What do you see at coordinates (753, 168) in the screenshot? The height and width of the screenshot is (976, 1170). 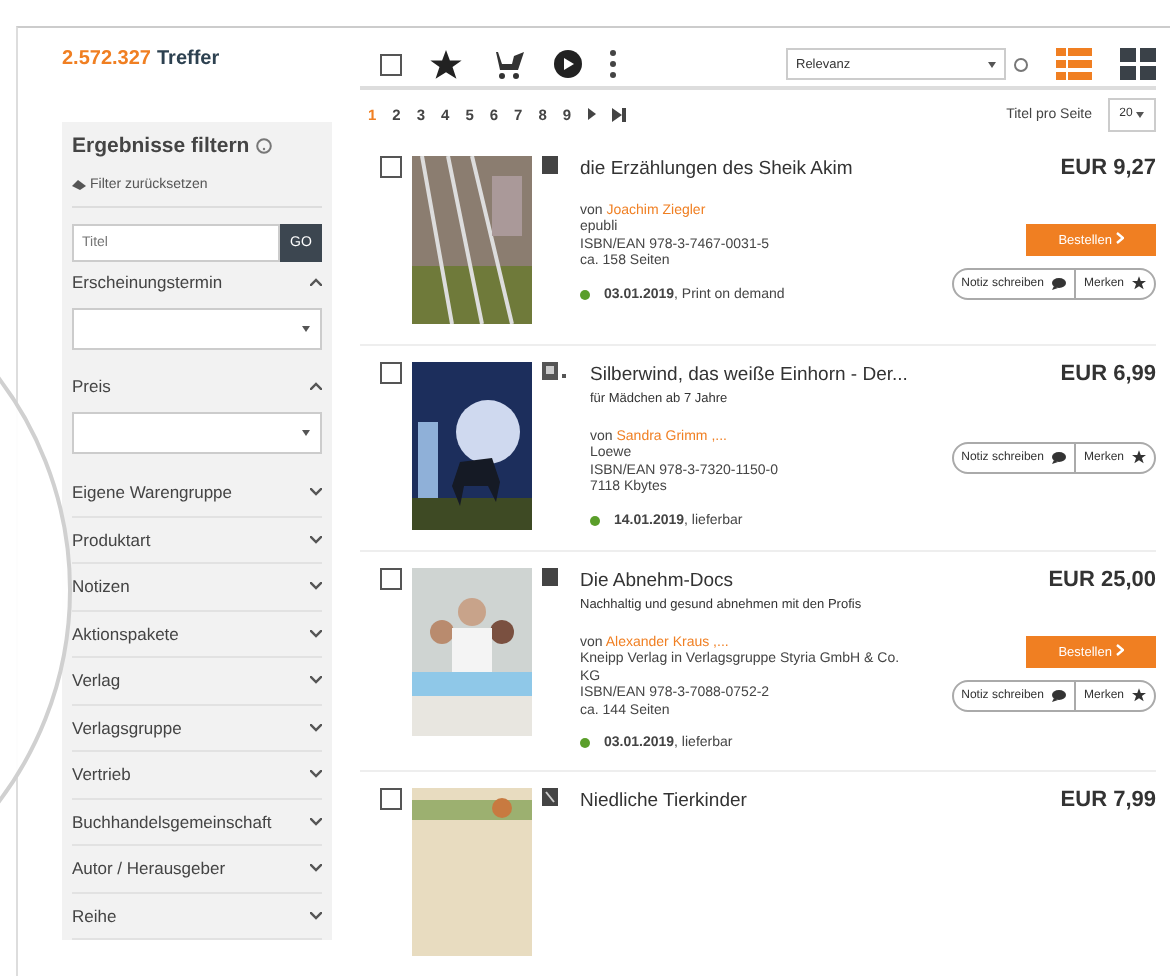 I see `book-title: die Erzählungen des Sheik Akim` at bounding box center [753, 168].